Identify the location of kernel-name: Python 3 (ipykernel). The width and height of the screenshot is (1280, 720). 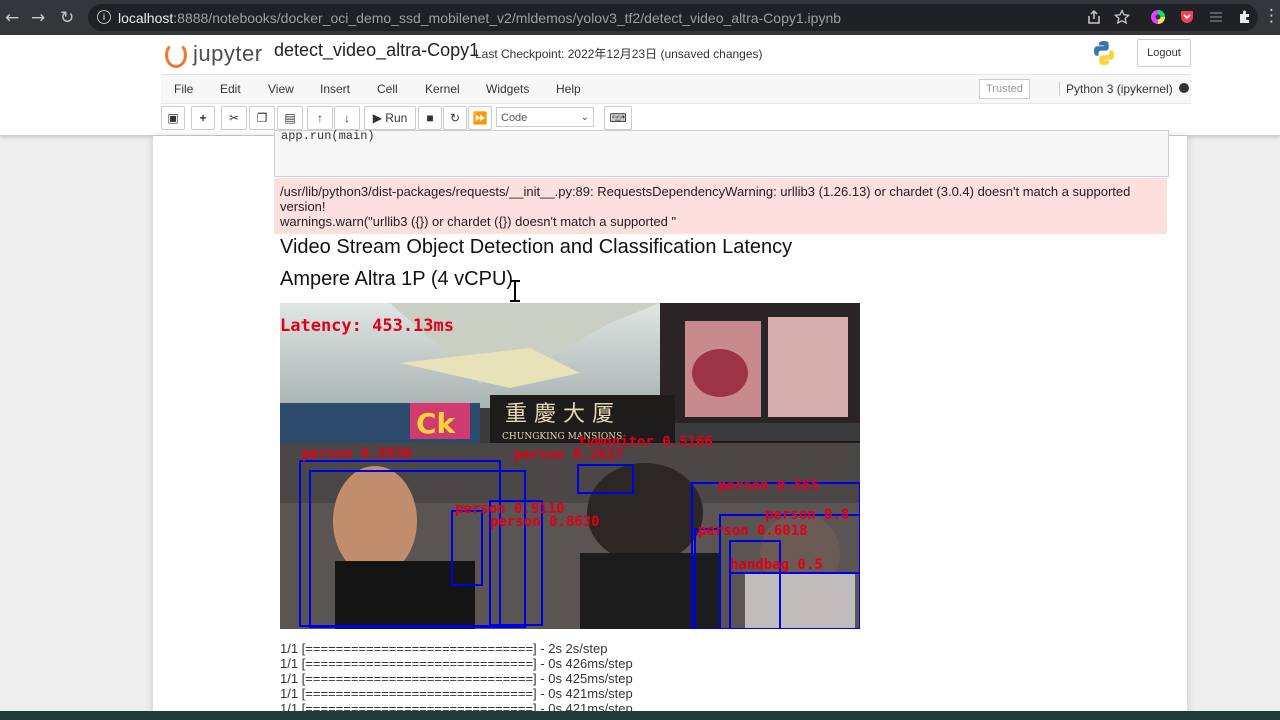
(1116, 89).